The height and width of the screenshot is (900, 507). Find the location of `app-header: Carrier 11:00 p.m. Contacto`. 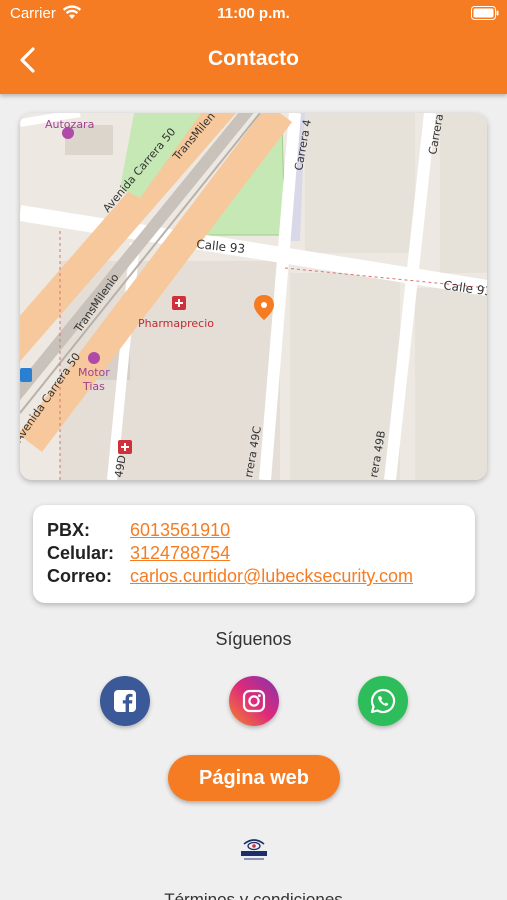

app-header: Carrier 11:00 p.m. Contacto is located at coordinates (253, 47).